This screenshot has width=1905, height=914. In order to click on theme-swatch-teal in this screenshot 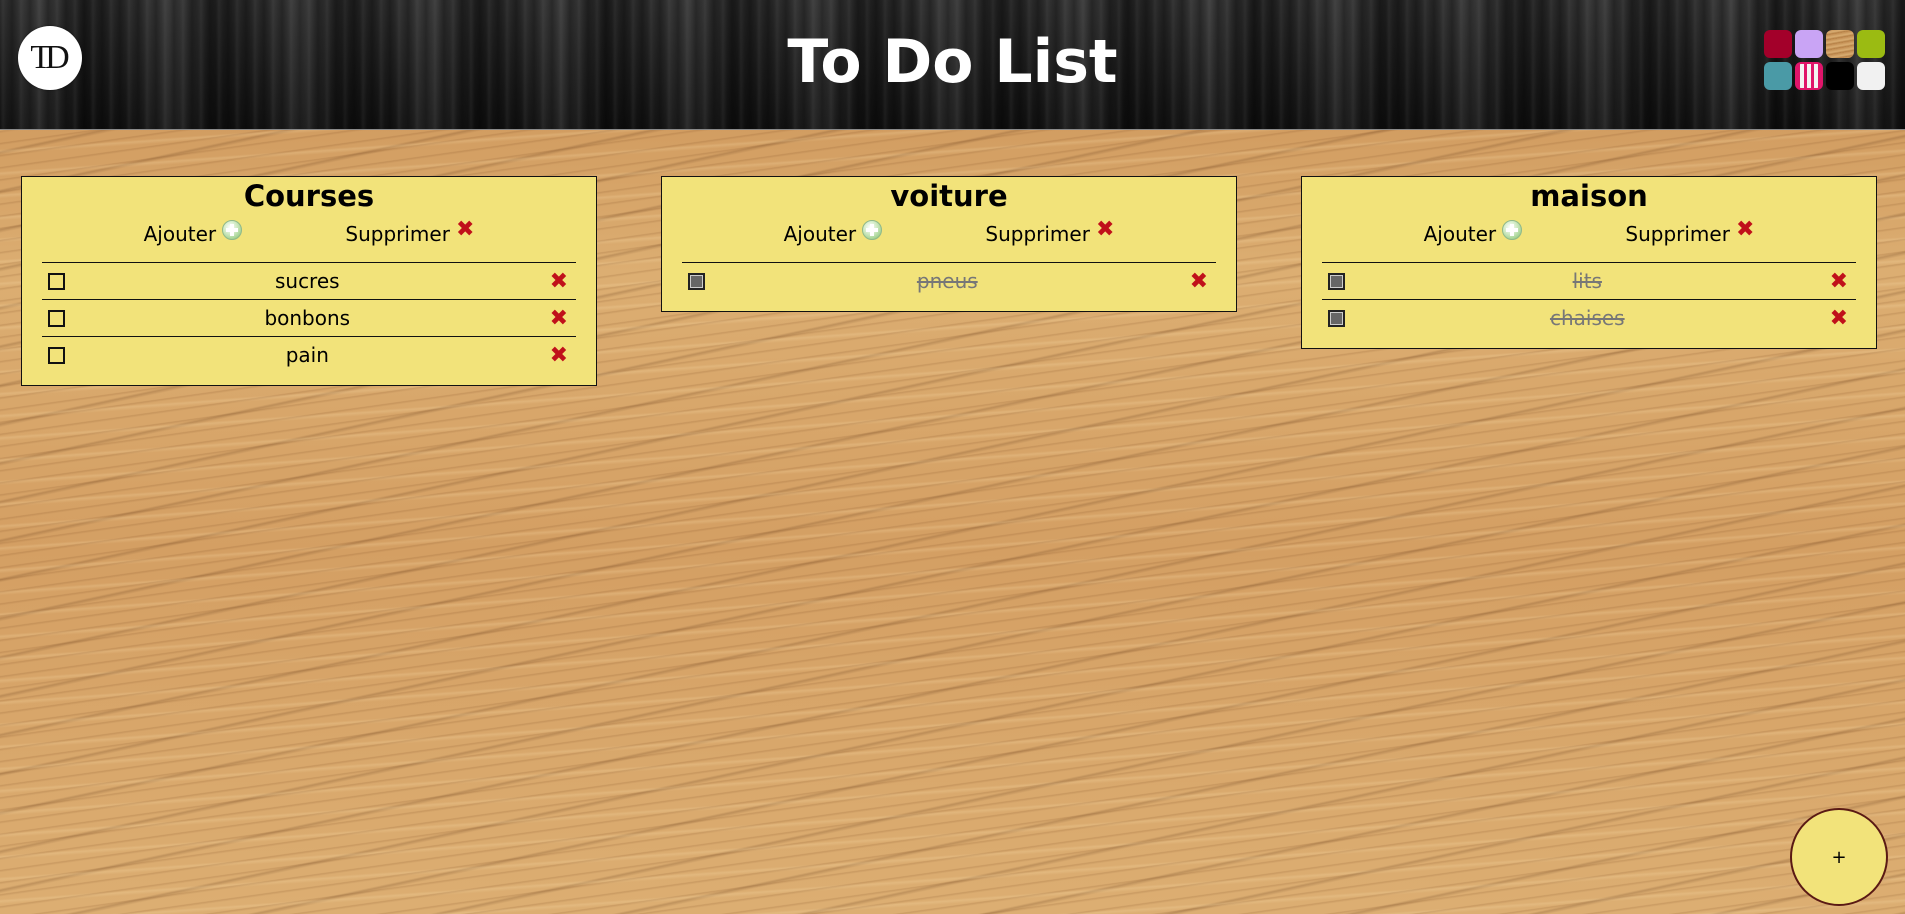, I will do `click(1778, 76)`.